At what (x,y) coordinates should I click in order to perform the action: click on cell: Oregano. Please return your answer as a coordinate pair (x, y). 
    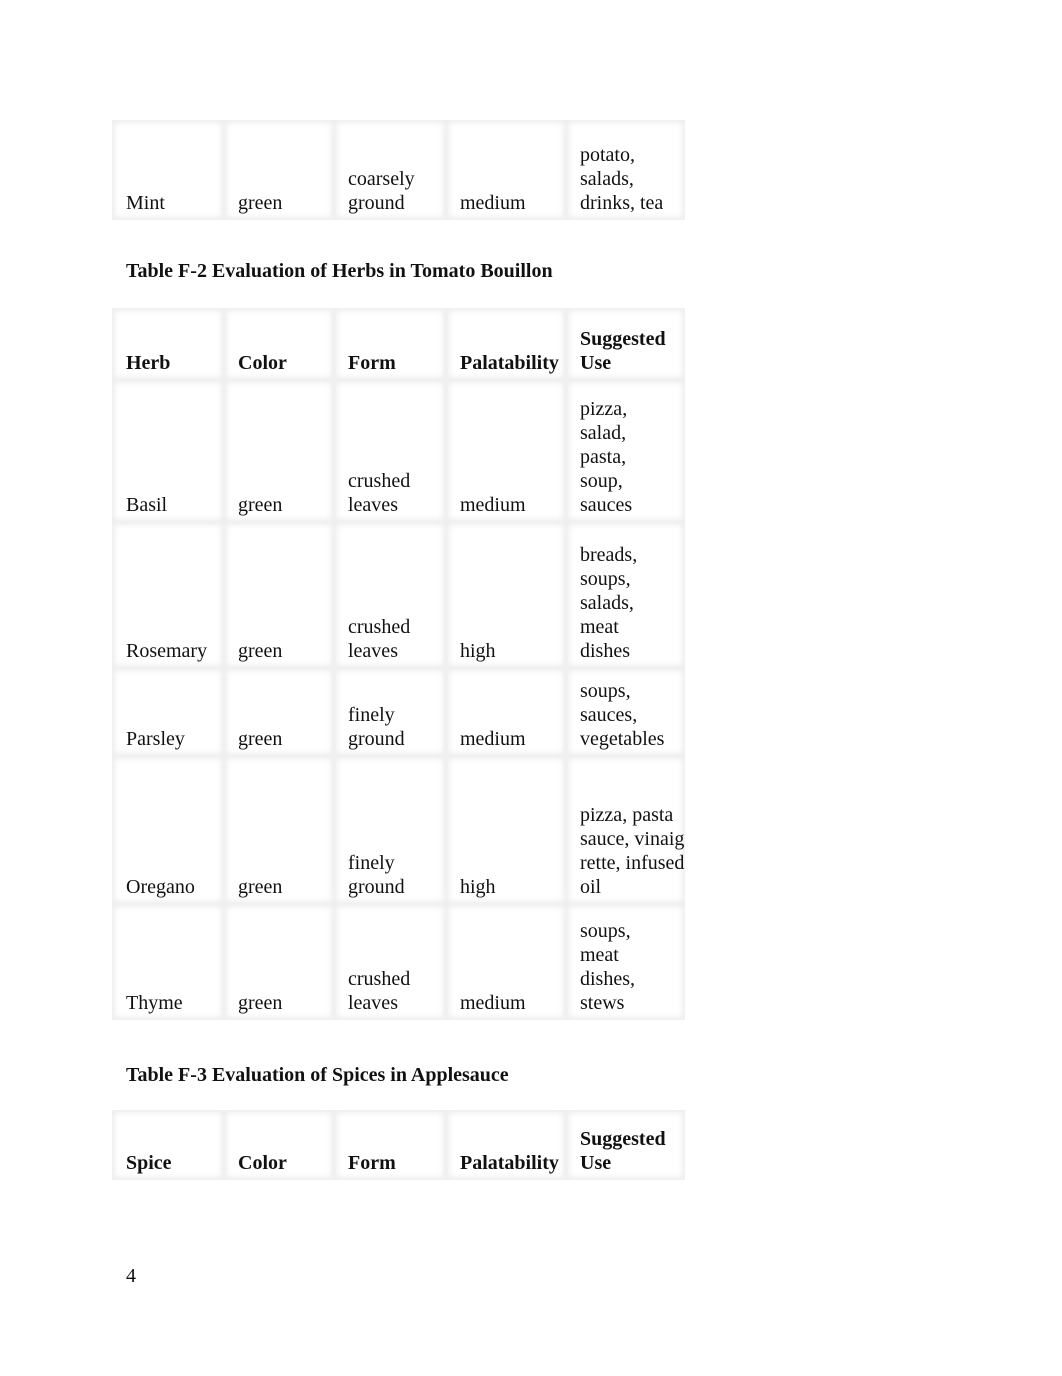
    Looking at the image, I should click on (168, 830).